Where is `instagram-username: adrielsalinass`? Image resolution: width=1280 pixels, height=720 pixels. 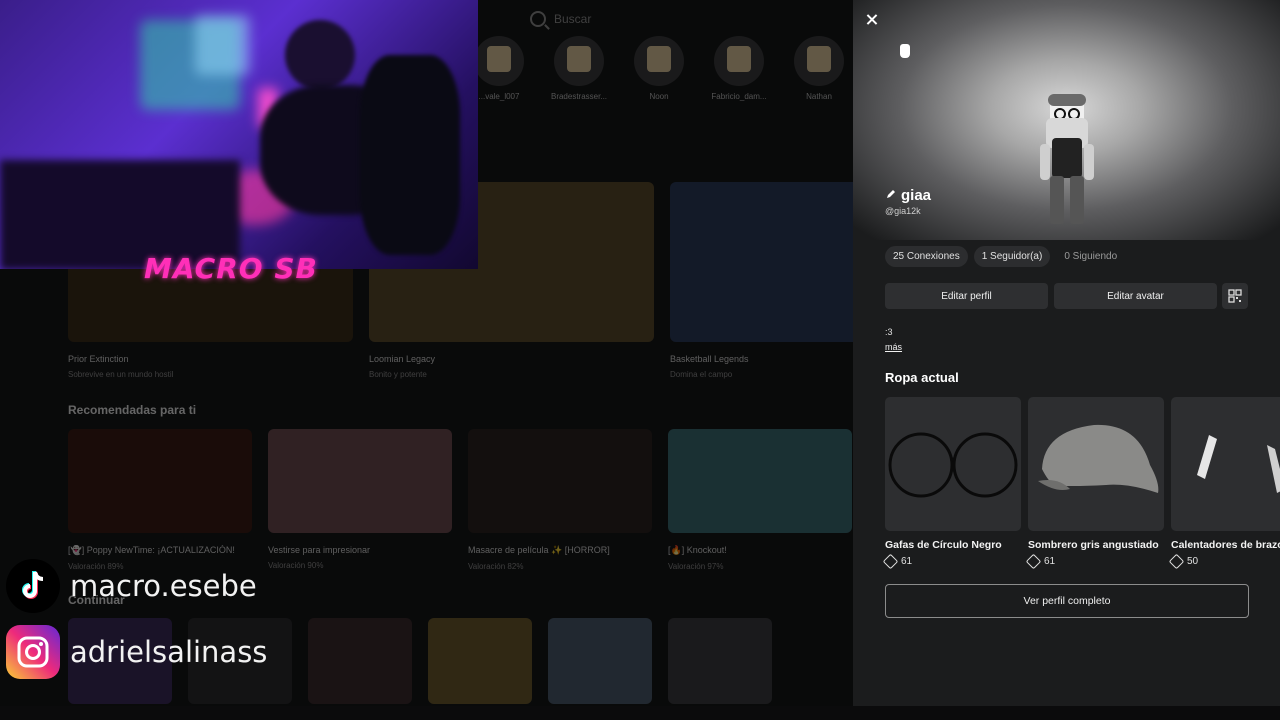
instagram-username: adrielsalinass is located at coordinates (169, 652).